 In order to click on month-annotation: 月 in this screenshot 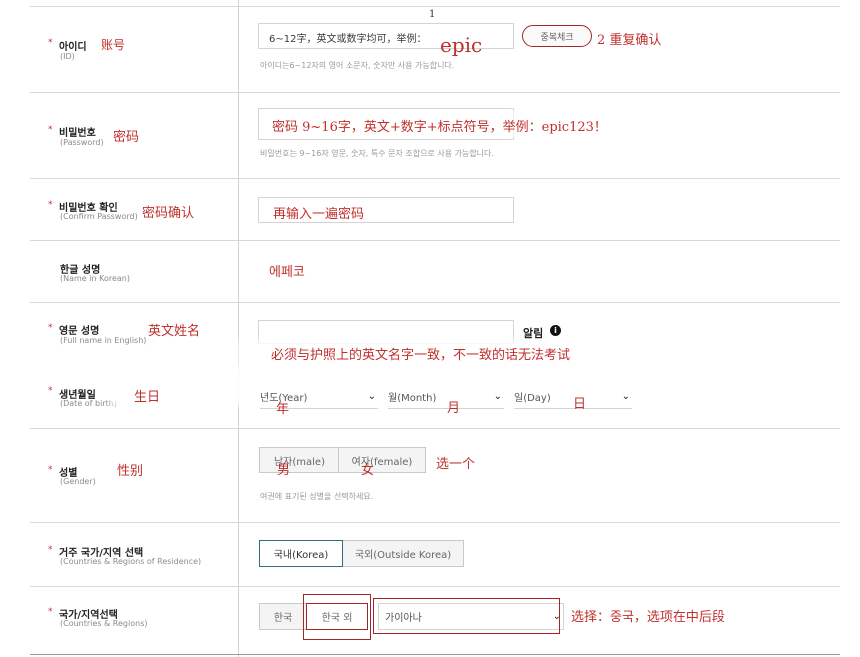, I will do `click(454, 408)`.